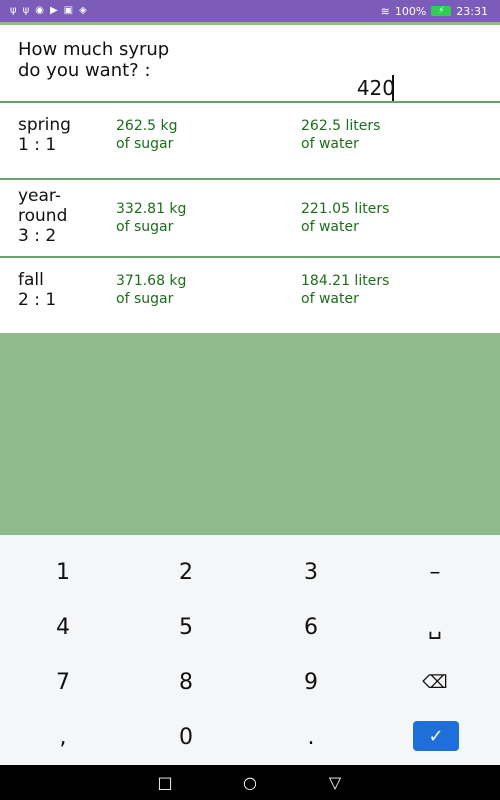 The width and height of the screenshot is (500, 800). What do you see at coordinates (472, 11) in the screenshot?
I see `clock: 23:31` at bounding box center [472, 11].